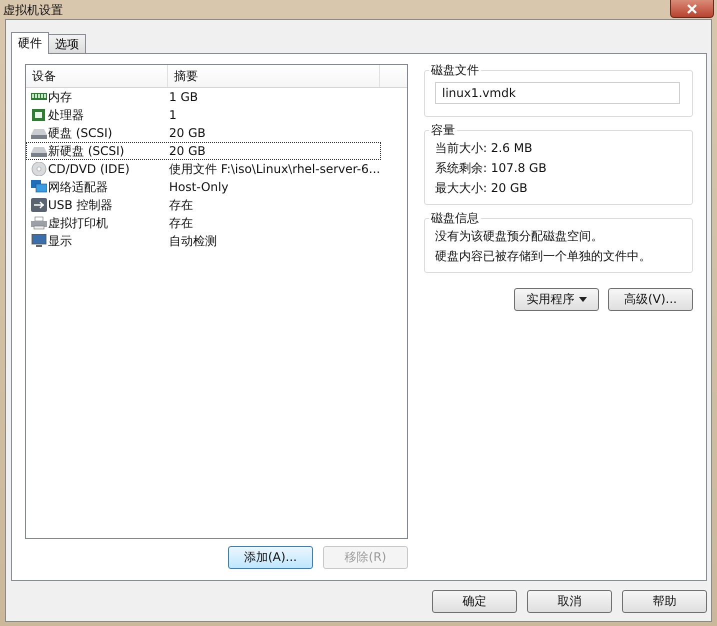 This screenshot has height=626, width=717. What do you see at coordinates (455, 70) in the screenshot?
I see `group-title: 磁盘文件` at bounding box center [455, 70].